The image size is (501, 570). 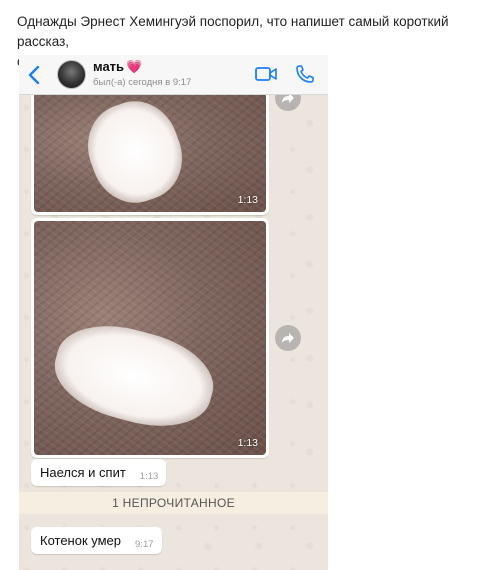 I want to click on back-chevron-icon, so click(x=34, y=75).